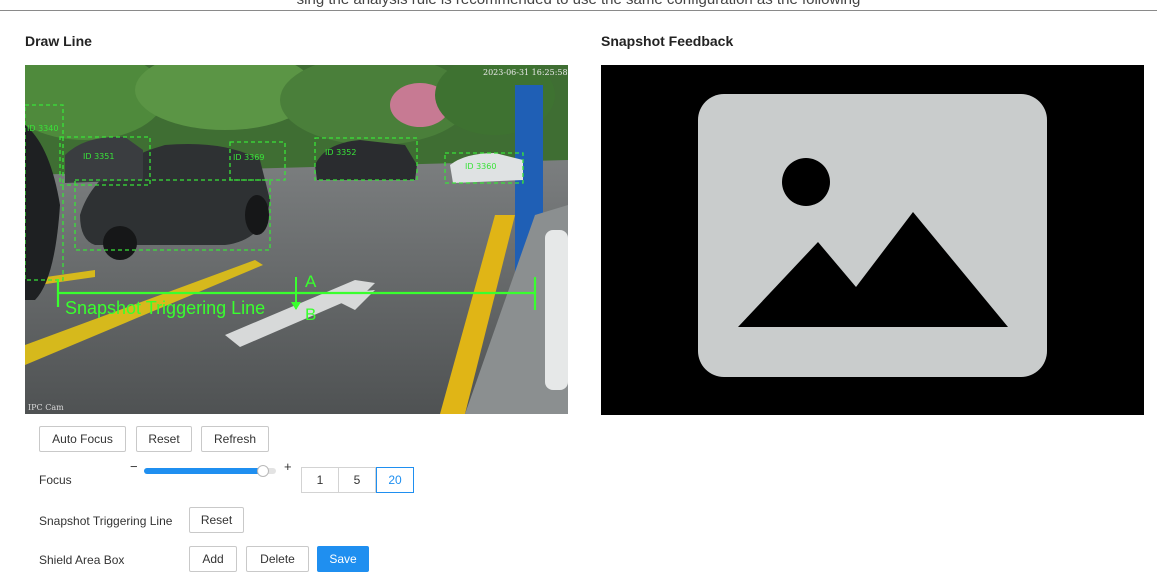 The width and height of the screenshot is (1157, 582). Describe the element at coordinates (277, 559) in the screenshot. I see `delete-shield-area-button: Delete` at that location.